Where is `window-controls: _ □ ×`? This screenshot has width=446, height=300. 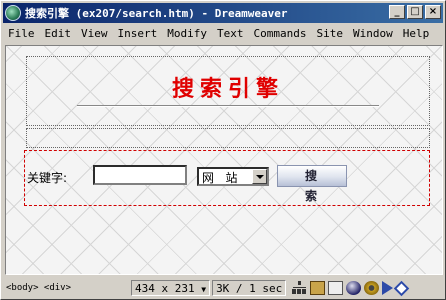 window-controls: _ □ × is located at coordinates (415, 12).